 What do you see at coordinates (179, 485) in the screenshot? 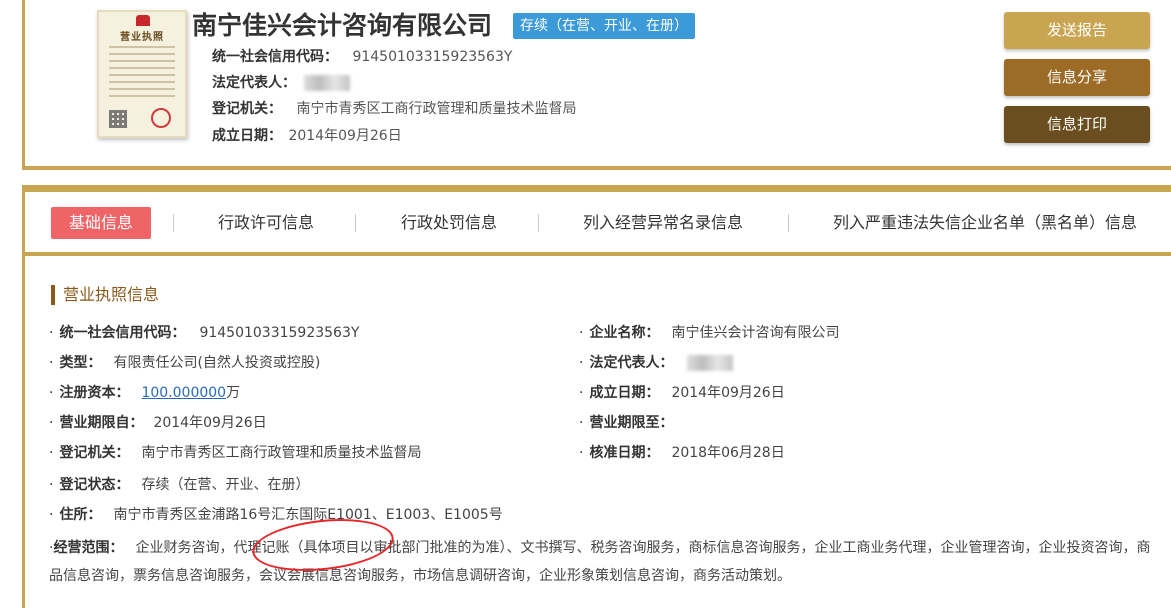
I see `field-reg-status: · 登记状态： 存续（在营、开业、在册）` at bounding box center [179, 485].